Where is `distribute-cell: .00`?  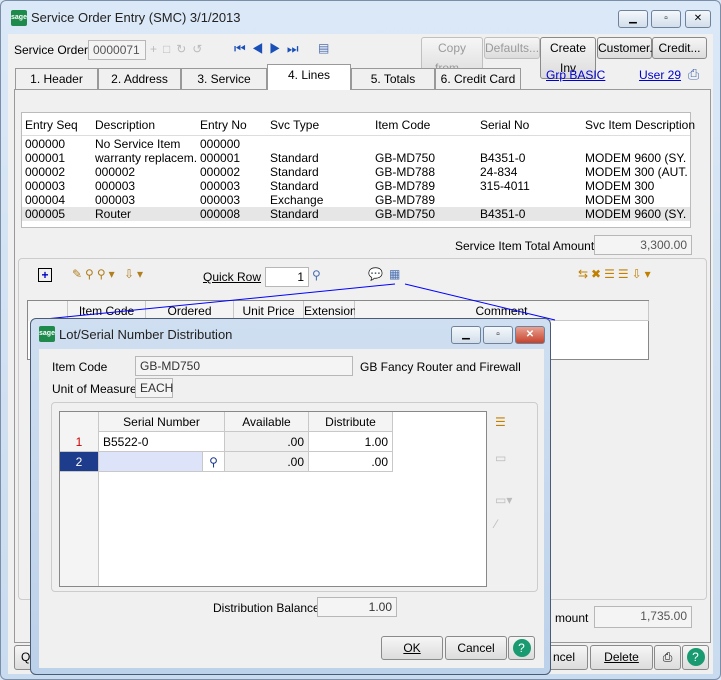
distribute-cell: .00 is located at coordinates (351, 462).